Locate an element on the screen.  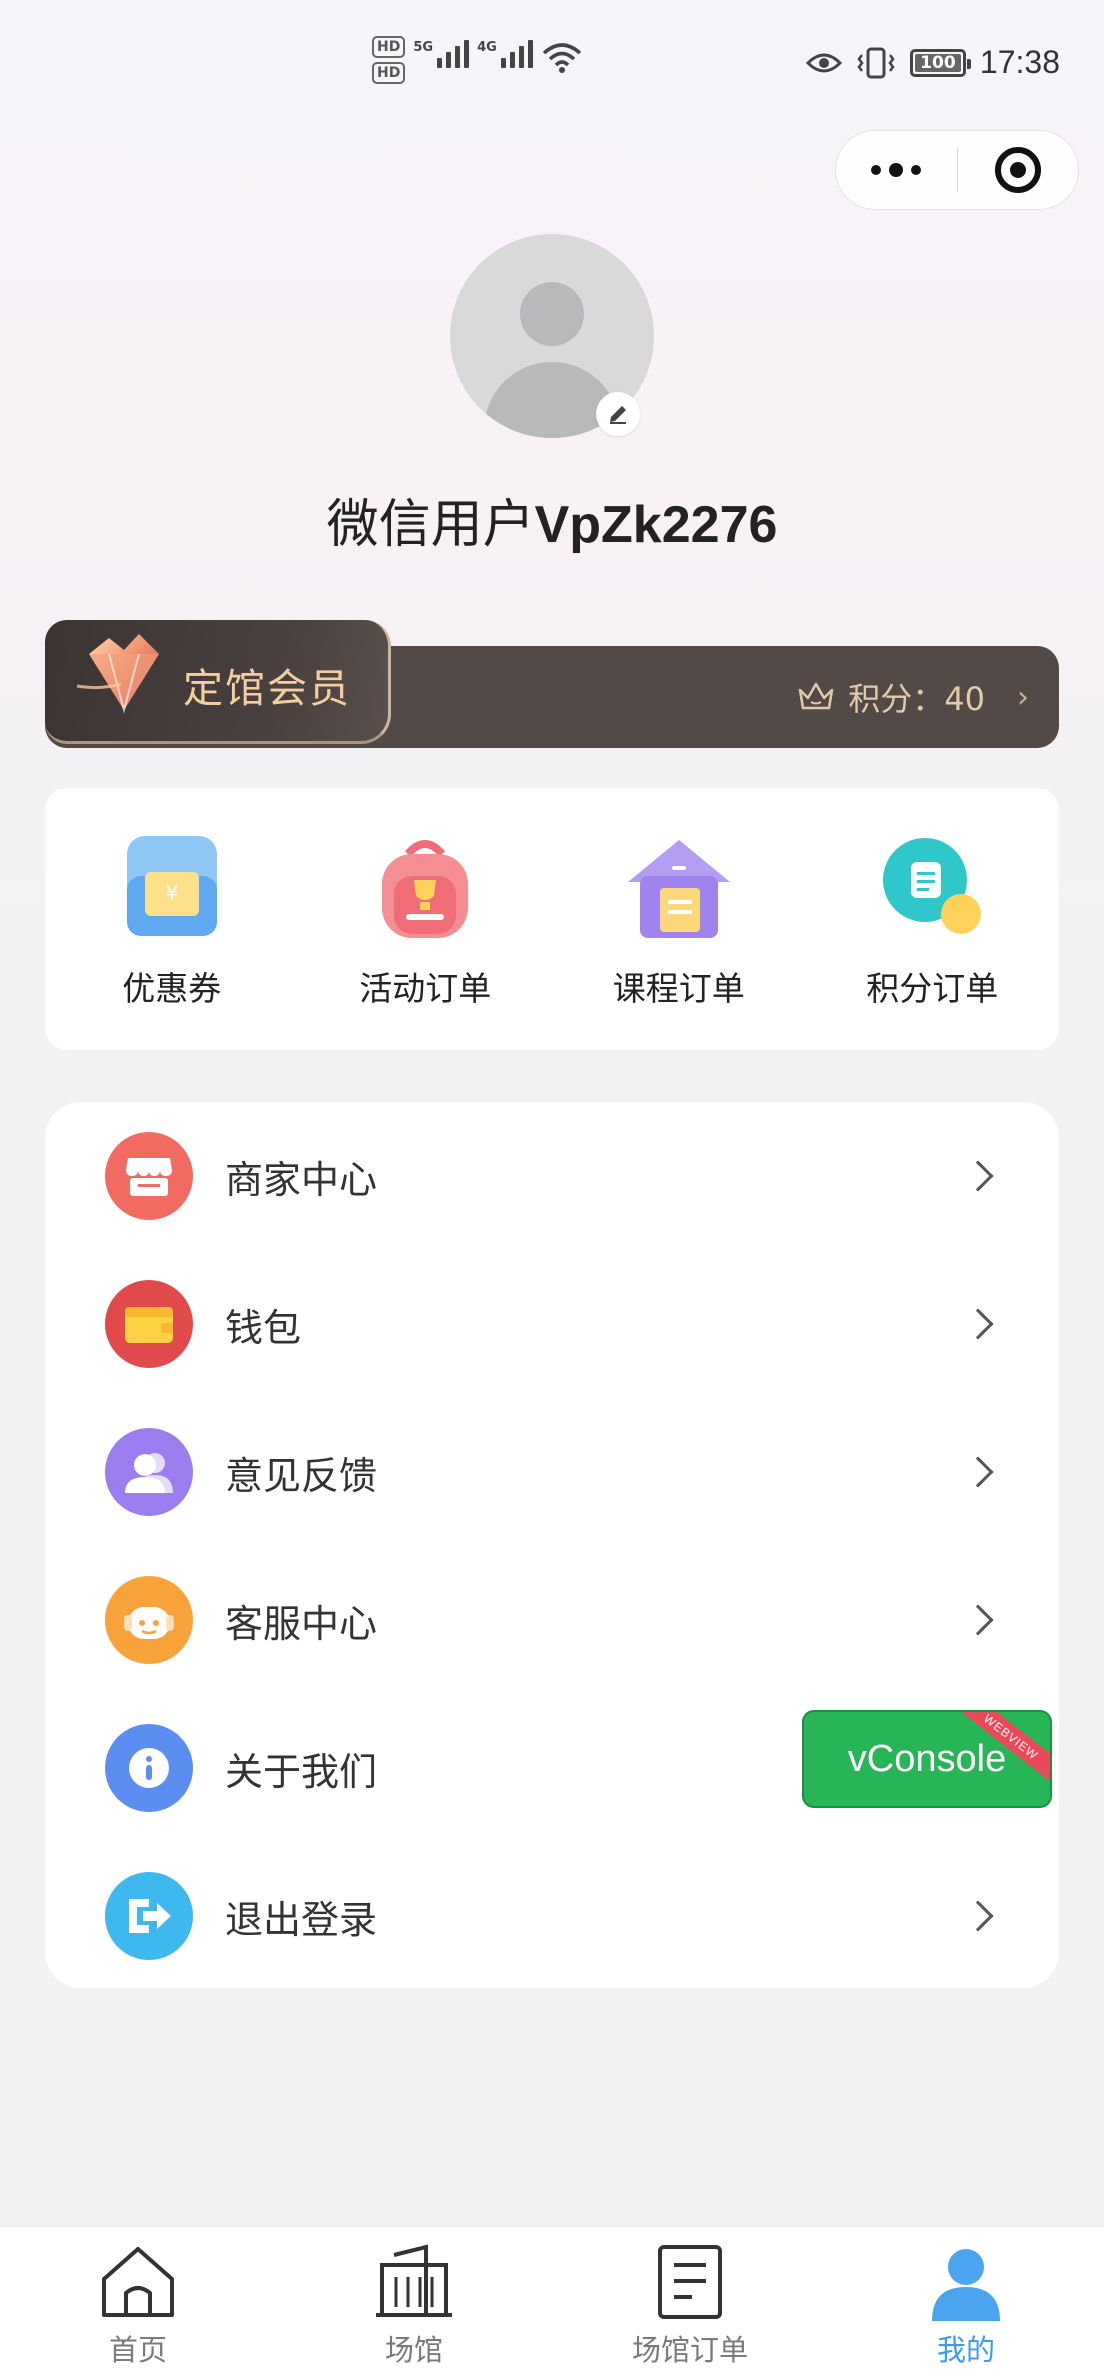
miniprogram-capsule is located at coordinates (957, 170).